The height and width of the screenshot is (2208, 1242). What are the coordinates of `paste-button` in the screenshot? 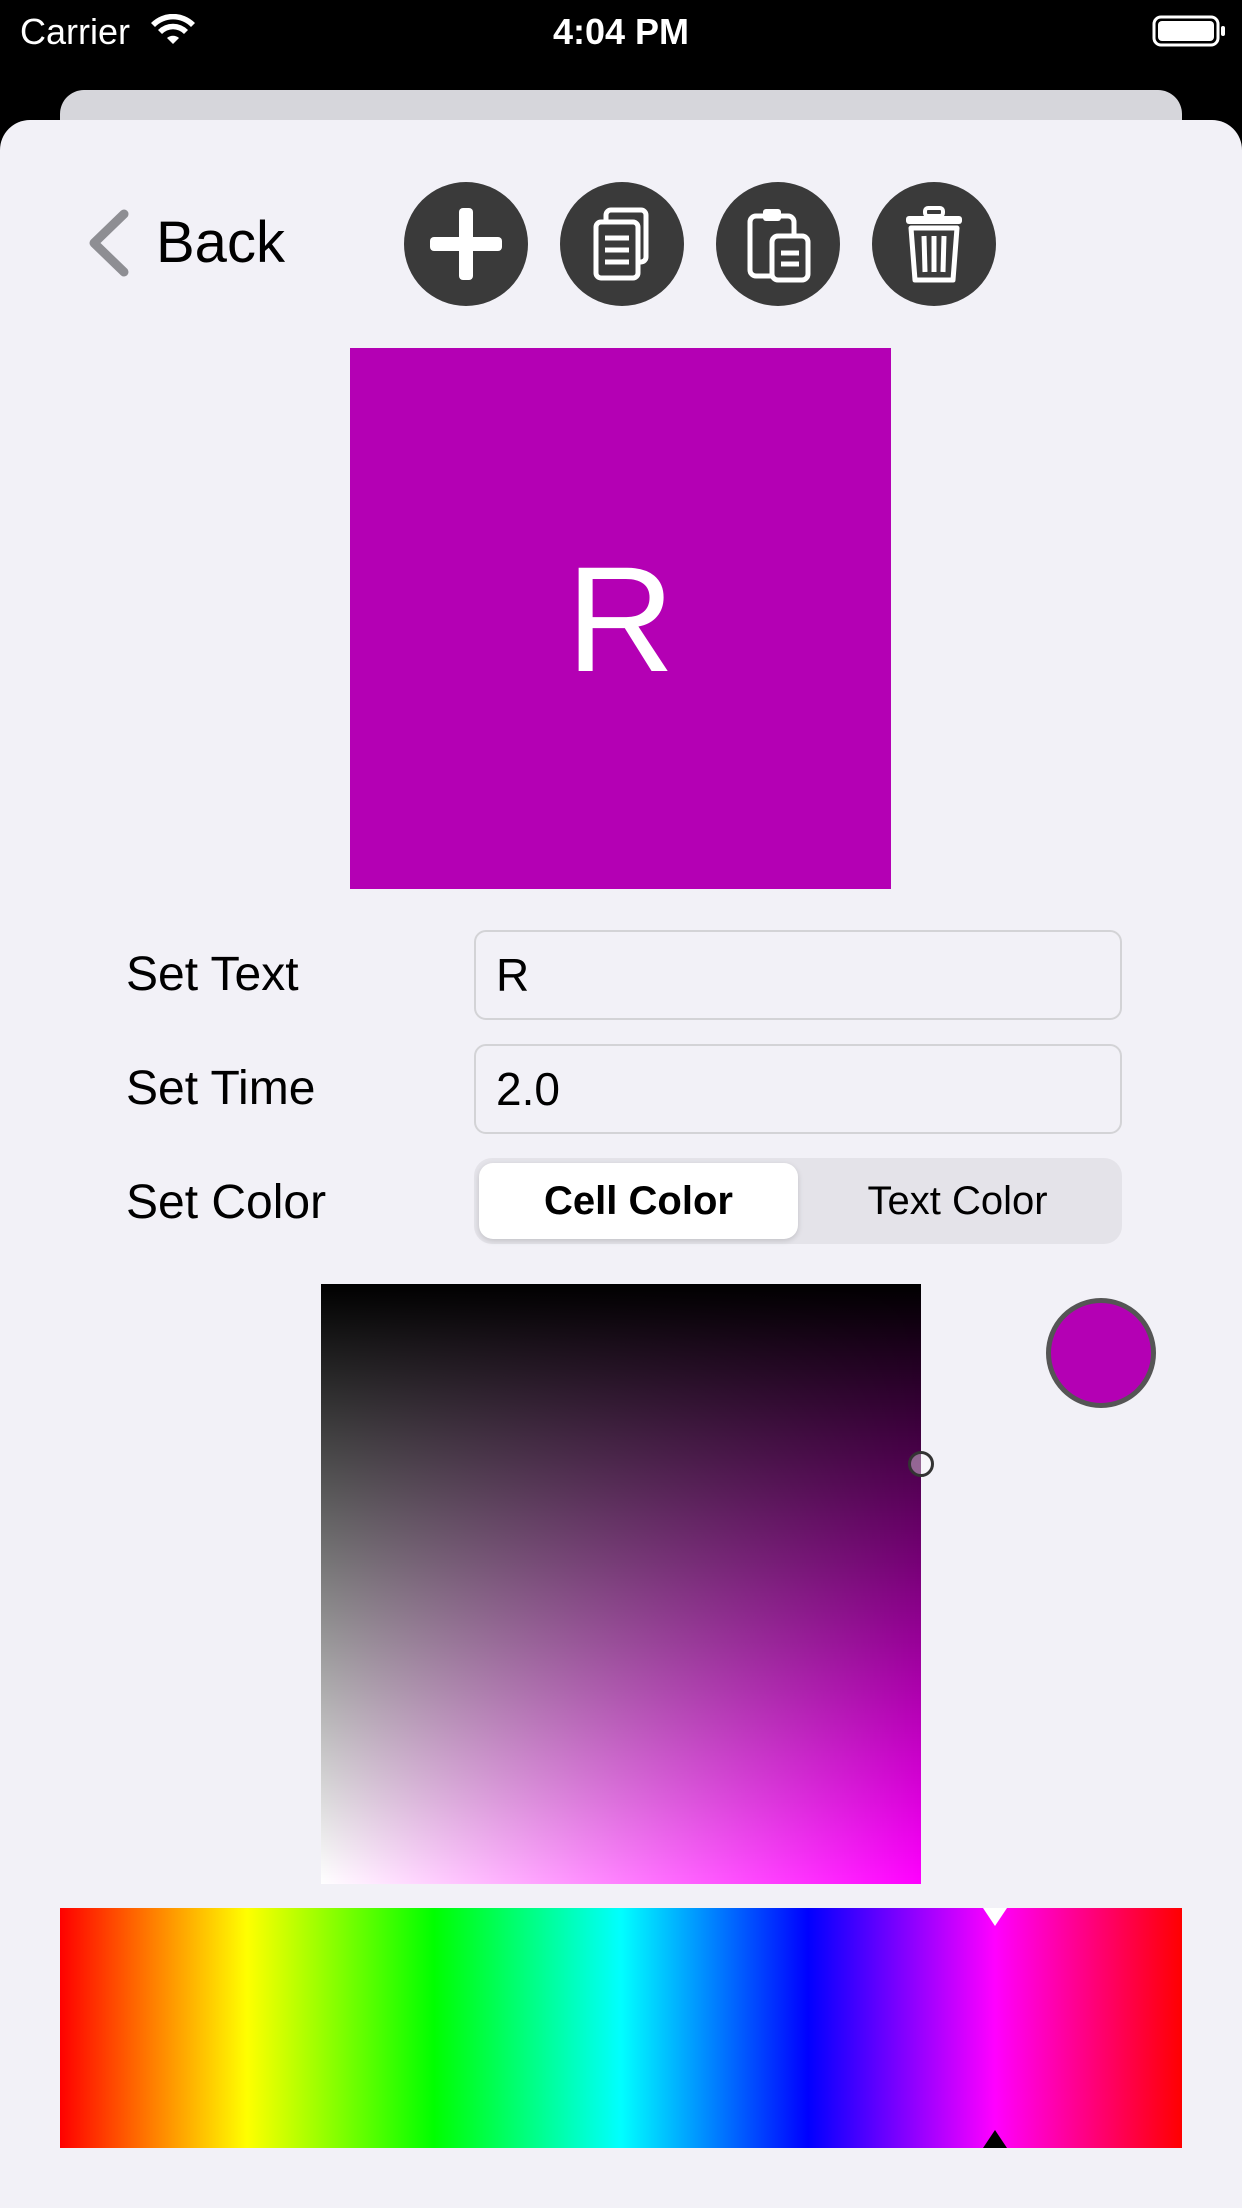 It's located at (778, 244).